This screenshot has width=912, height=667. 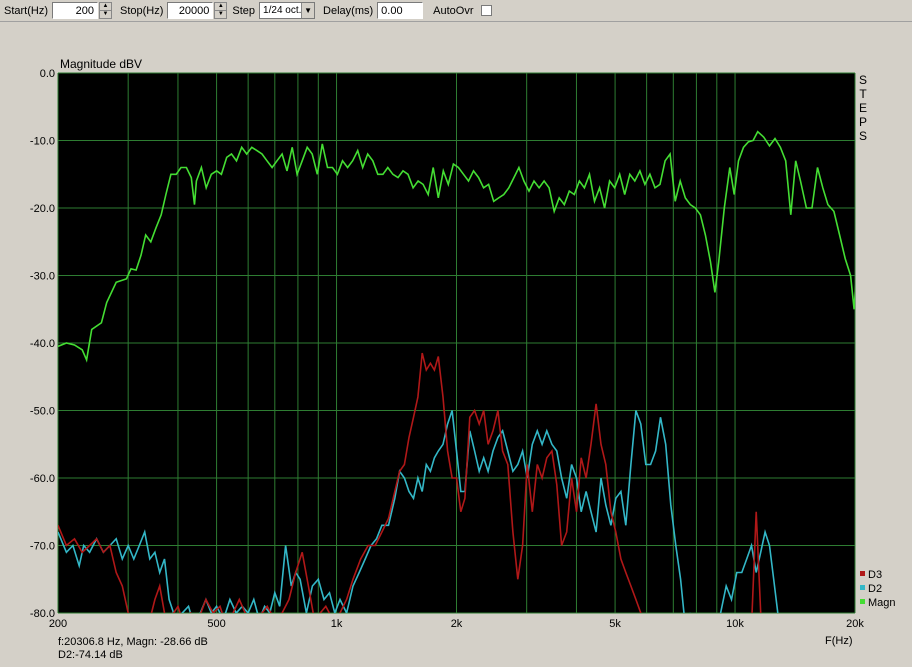 I want to click on autoovr-label: AutoOvr, so click(x=453, y=10).